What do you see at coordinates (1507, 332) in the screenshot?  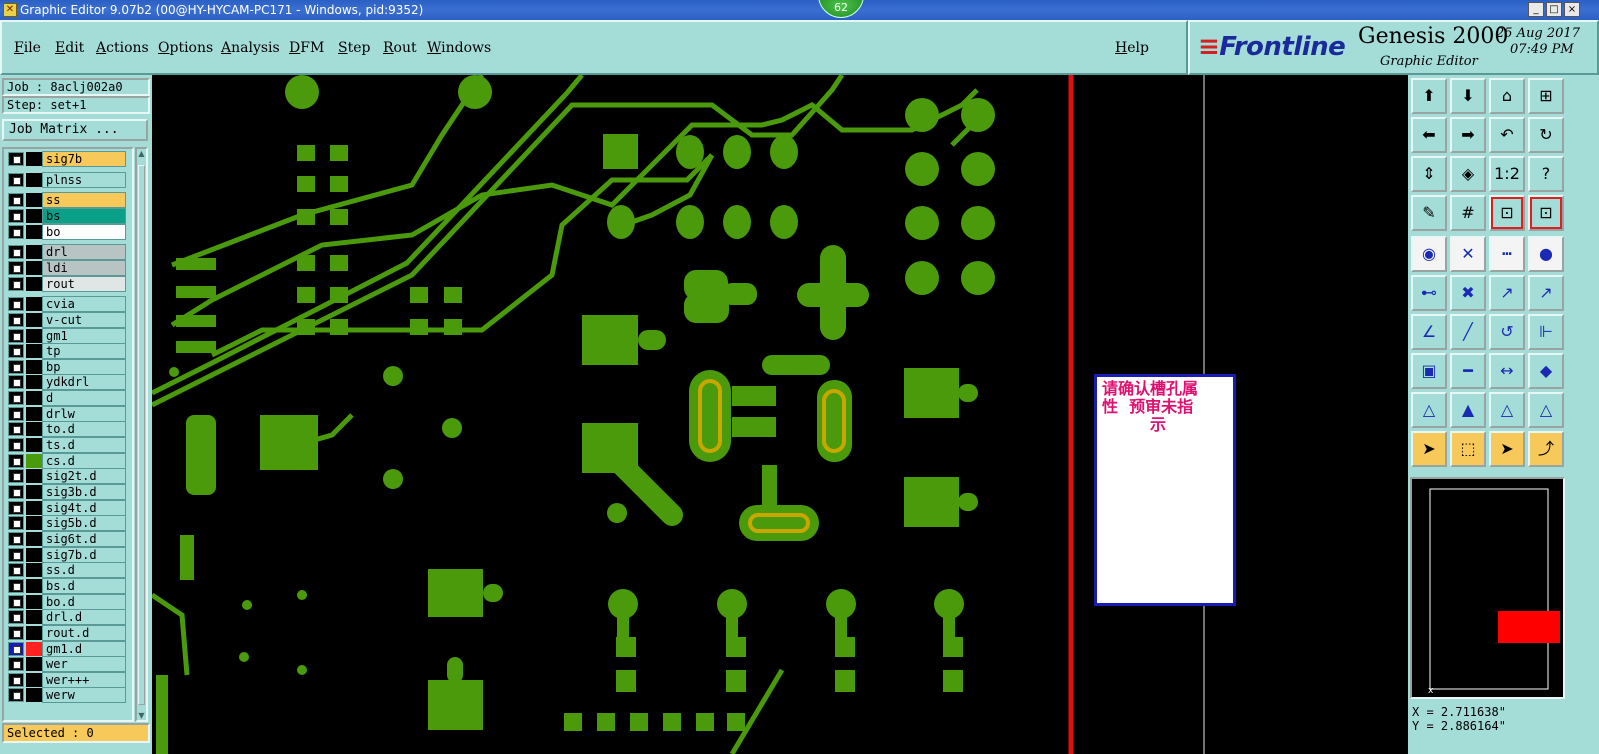 I see `arc-icon: ↺` at bounding box center [1507, 332].